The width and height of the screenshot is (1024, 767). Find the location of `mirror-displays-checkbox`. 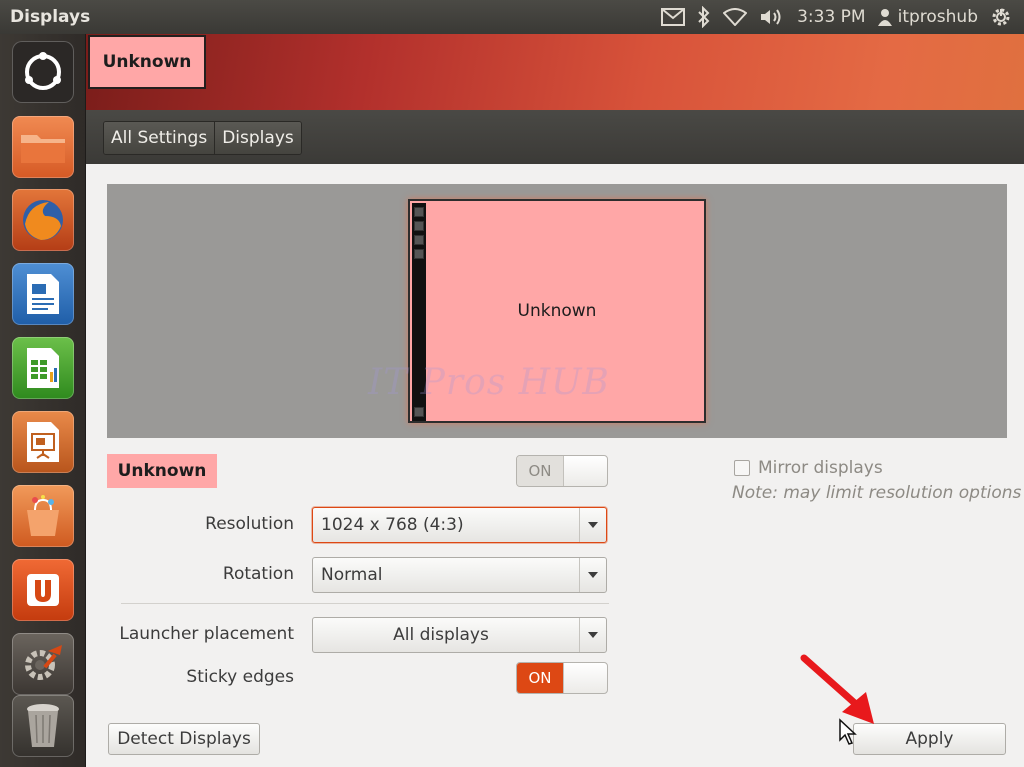

mirror-displays-checkbox is located at coordinates (742, 468).